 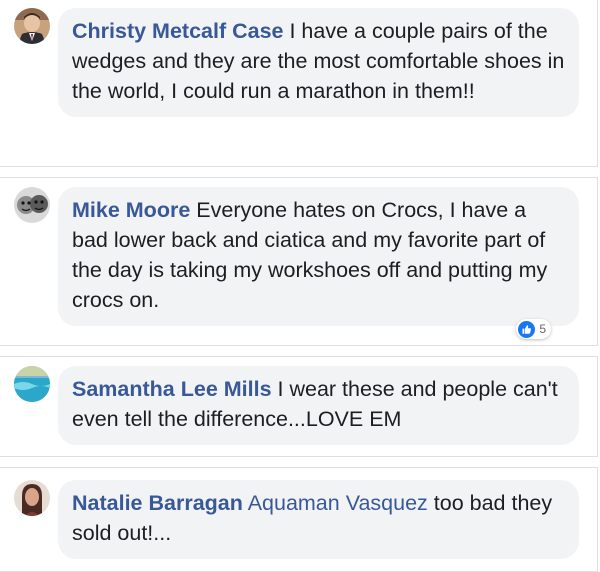 I want to click on commenter-name-link: Natalie Barragan, so click(x=157, y=503).